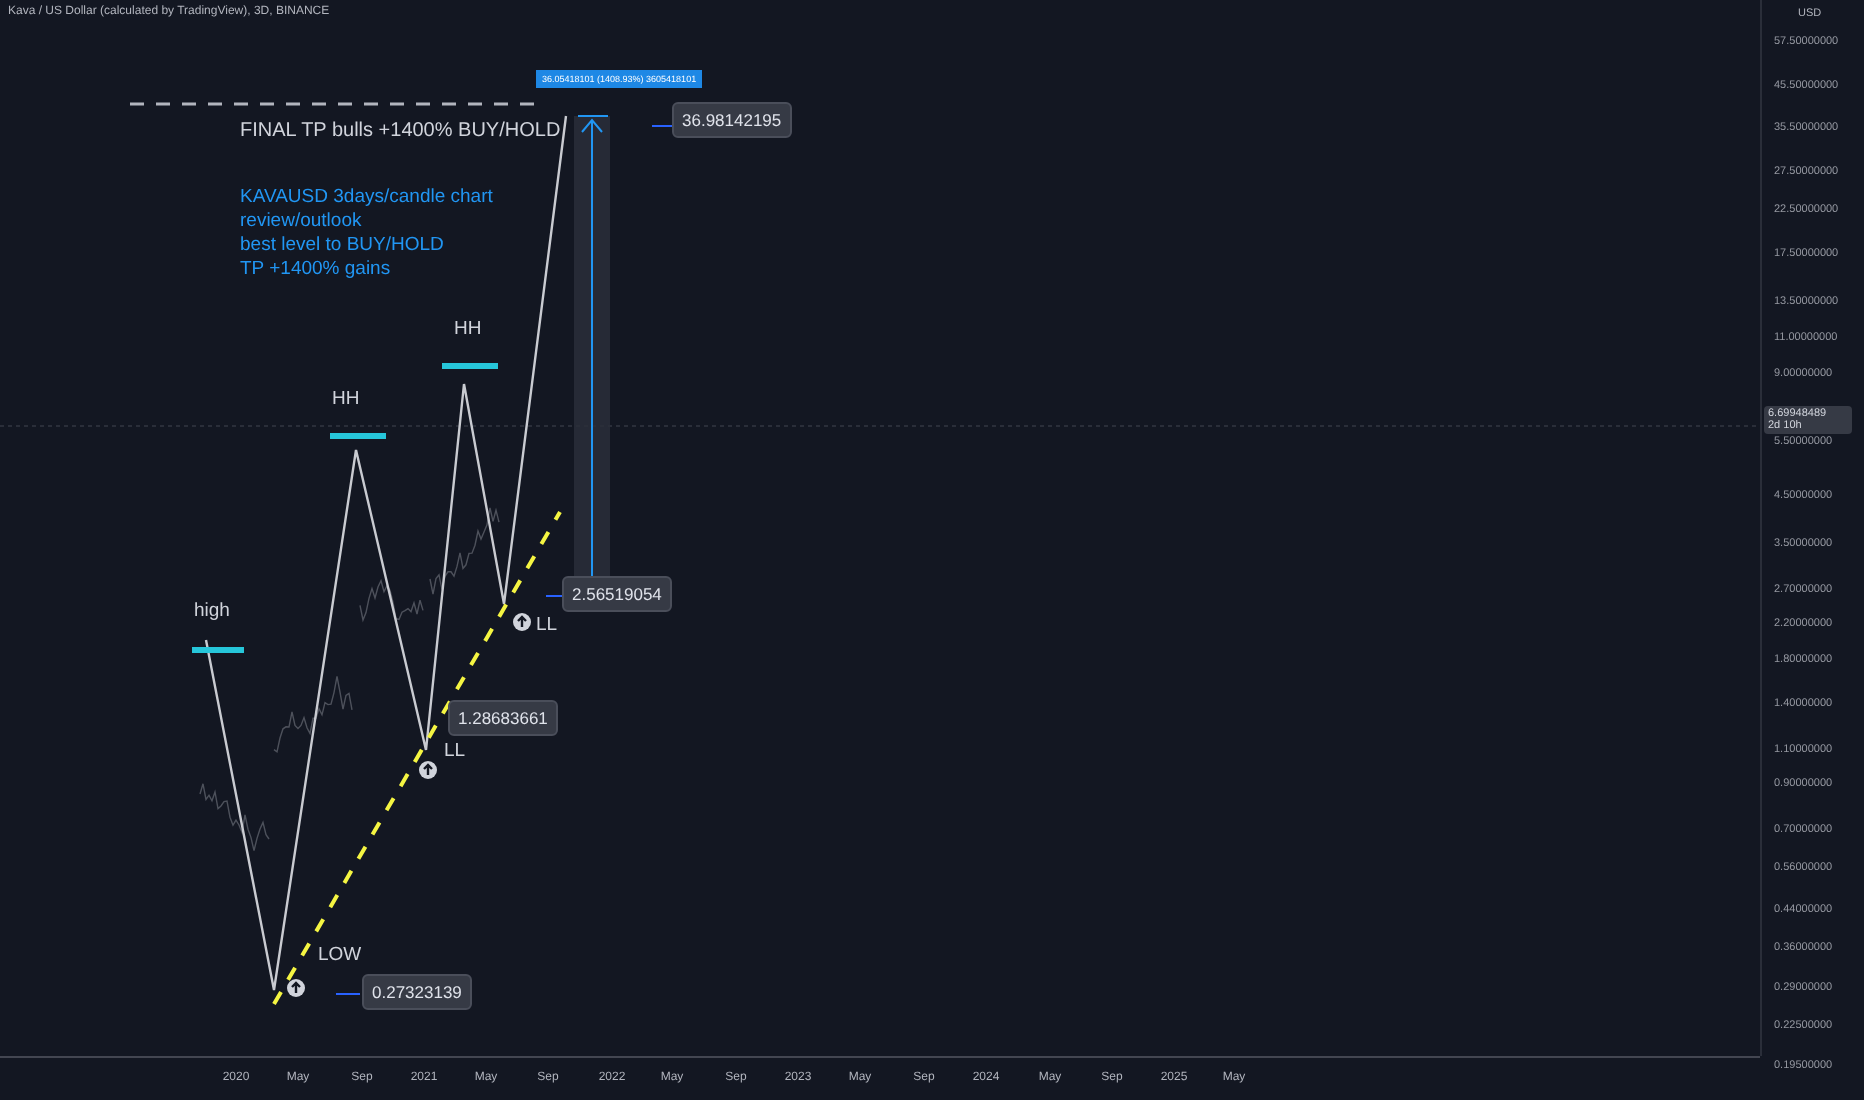  I want to click on annotation-text: KAVAUSD 3days/candle chart review/outlook best level to BUY/HOLD TP +1400% gains, so click(366, 233).